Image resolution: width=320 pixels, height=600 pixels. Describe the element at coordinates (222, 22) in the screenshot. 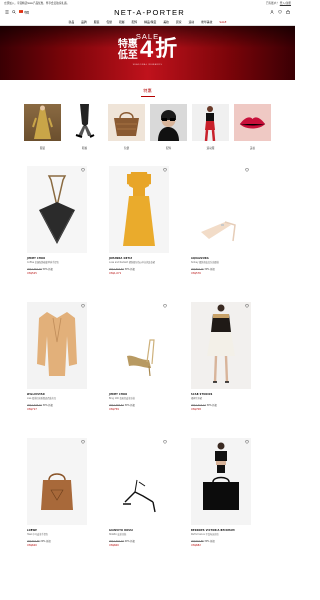

I see `nav-item-sale: SALE` at that location.